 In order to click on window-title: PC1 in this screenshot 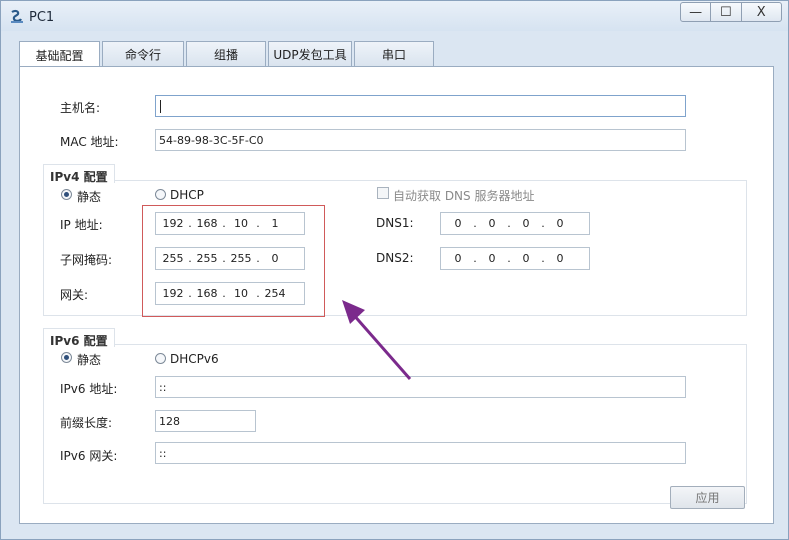, I will do `click(42, 17)`.